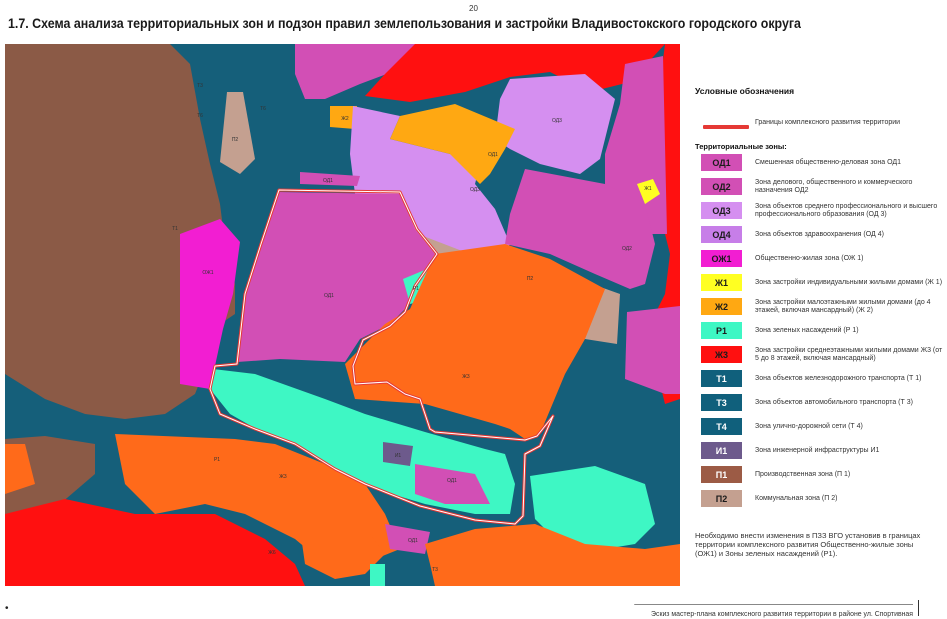 Image resolution: width=947 pixels, height=619 pixels. I want to click on legend-swatch: П1, so click(721, 474).